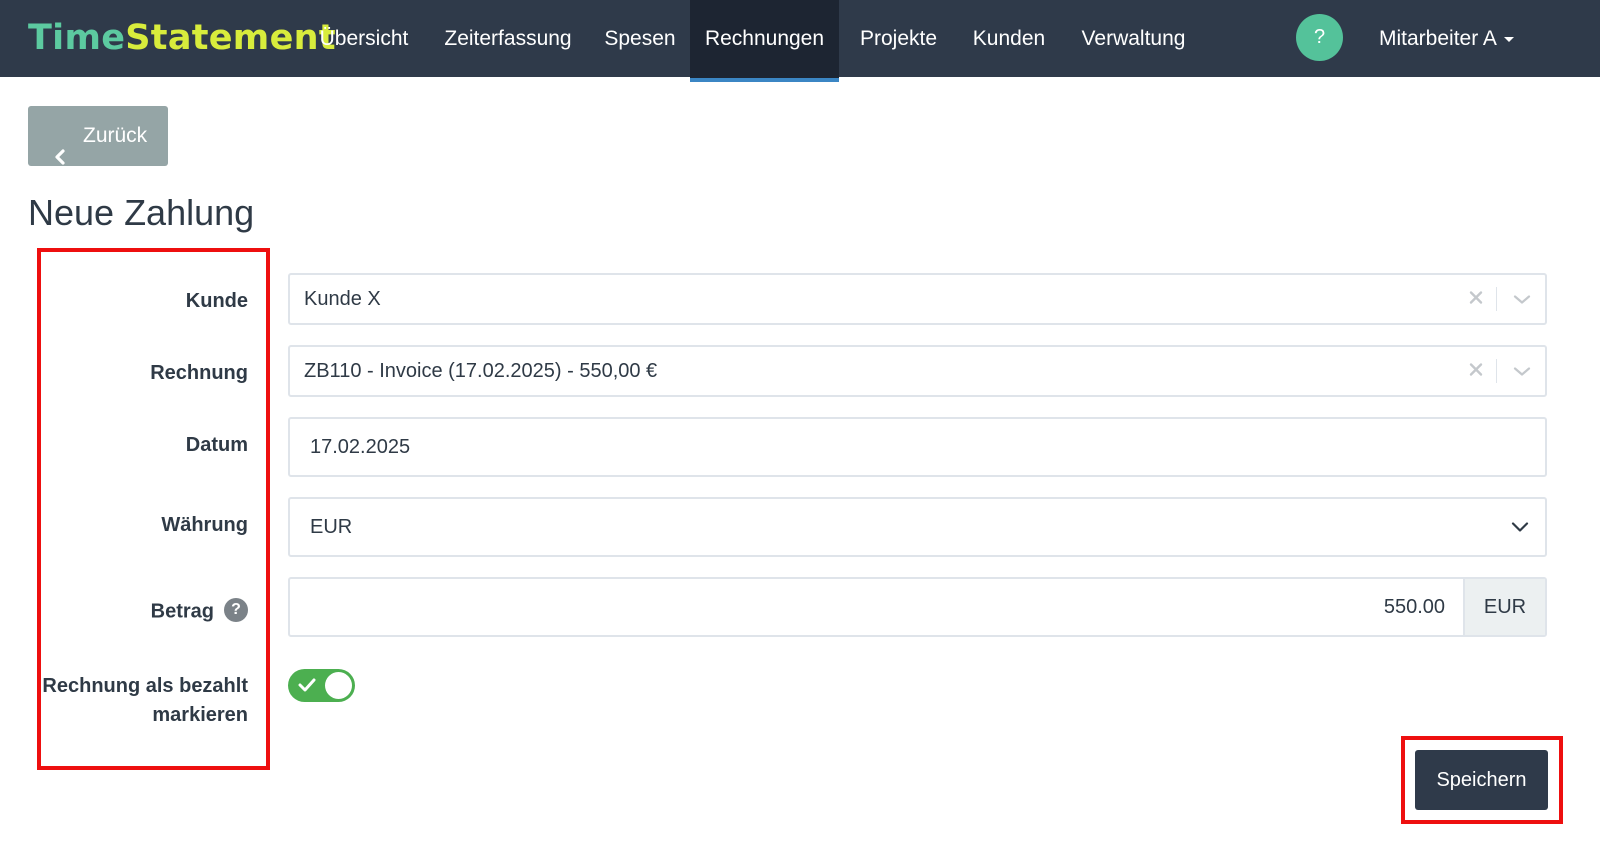 This screenshot has height=862, width=1600. Describe the element at coordinates (1504, 607) in the screenshot. I see `betrag-currency-addon: EUR` at that location.